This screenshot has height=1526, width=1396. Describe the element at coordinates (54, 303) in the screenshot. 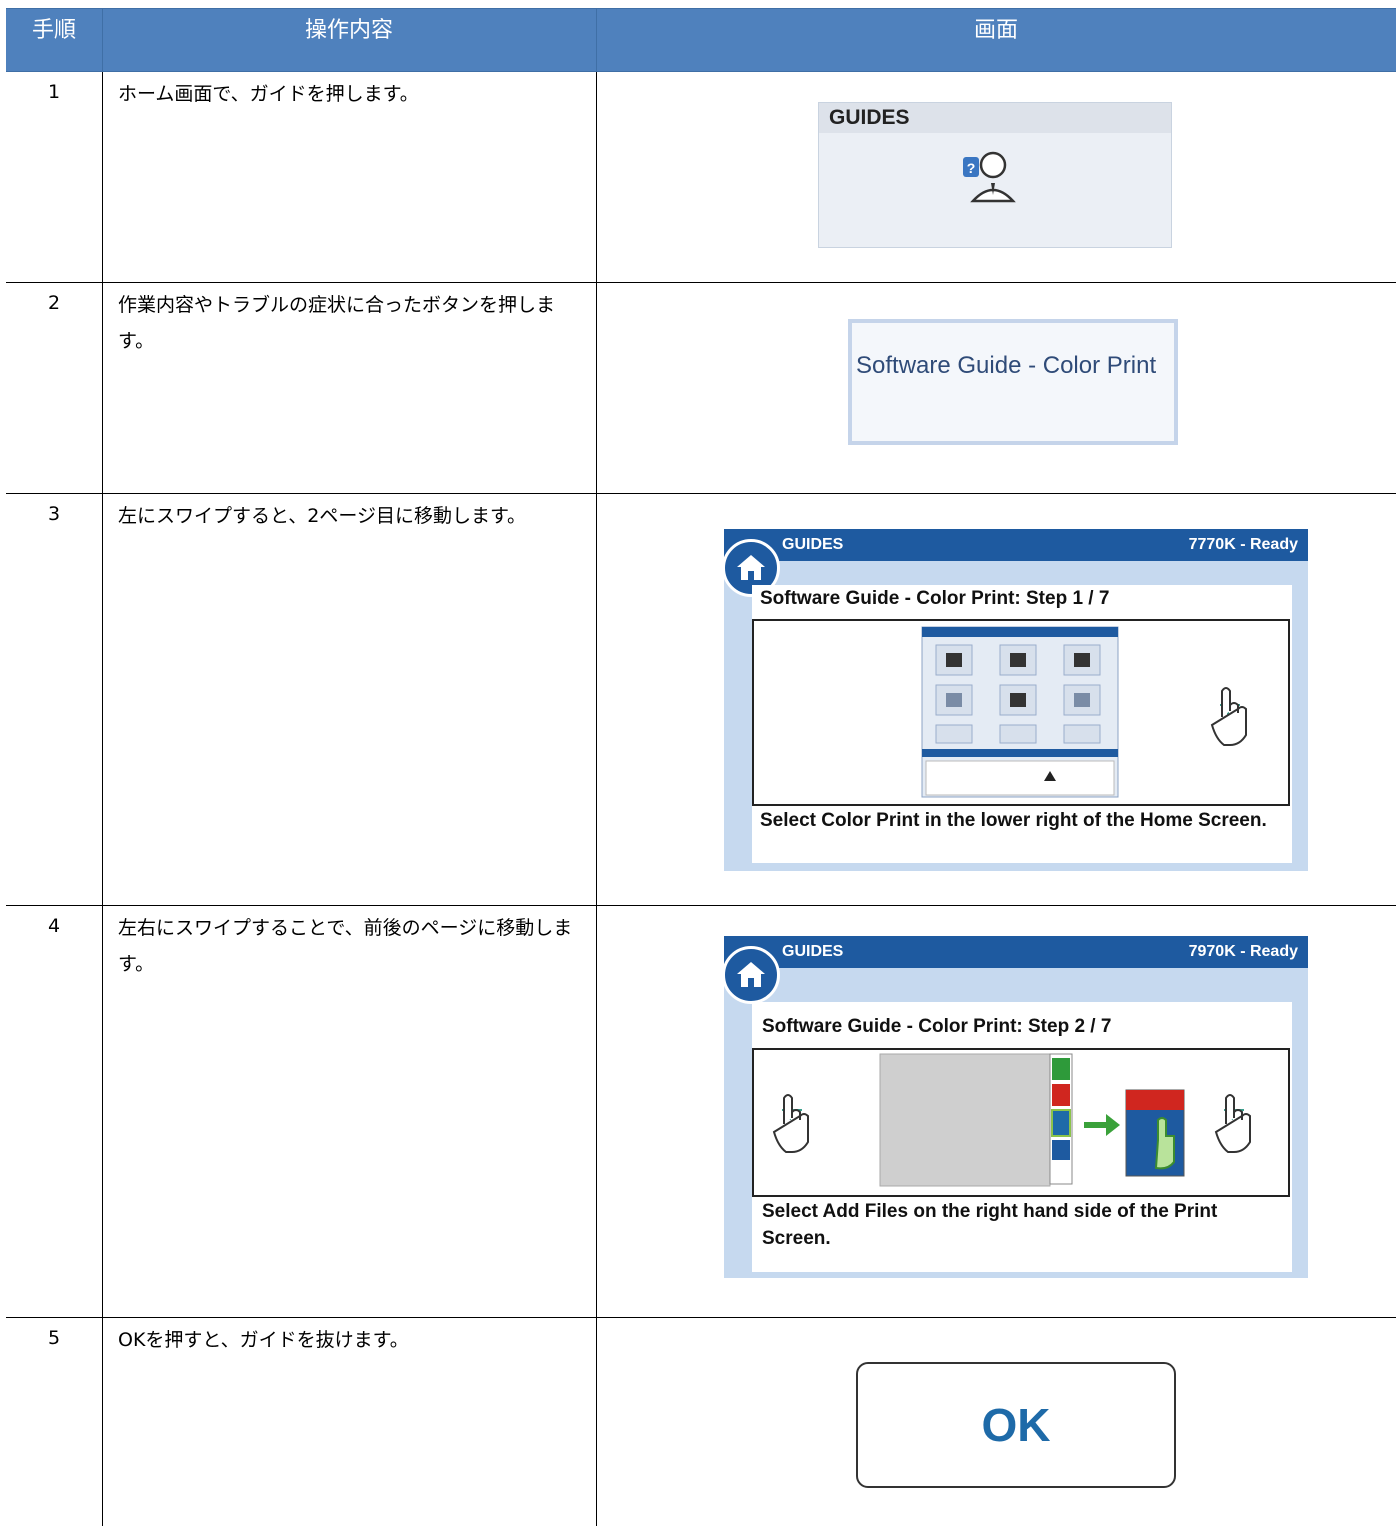

I see `step-number: 2` at that location.